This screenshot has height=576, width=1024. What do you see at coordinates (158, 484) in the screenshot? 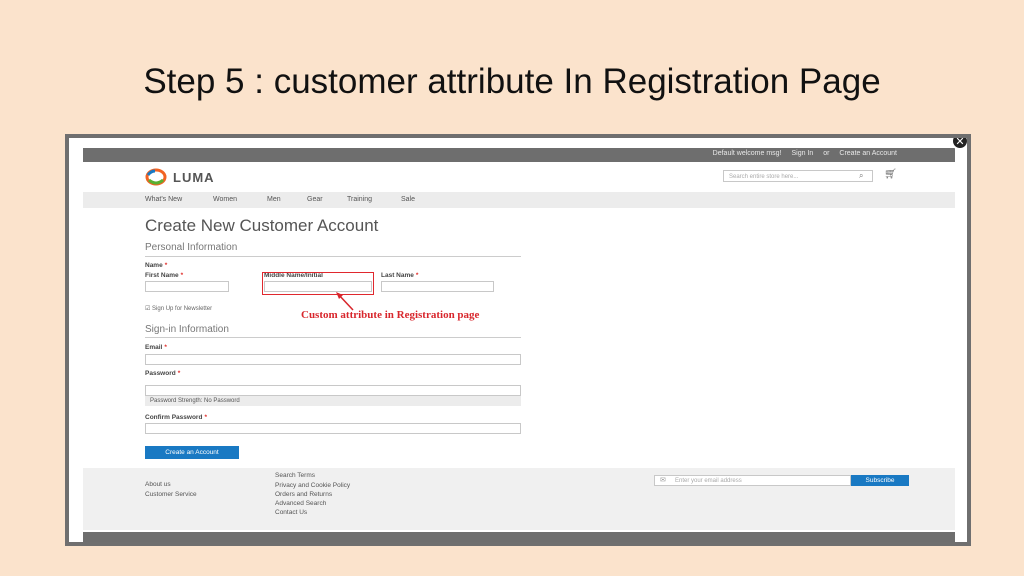
I see `footer-link-about: About us` at bounding box center [158, 484].